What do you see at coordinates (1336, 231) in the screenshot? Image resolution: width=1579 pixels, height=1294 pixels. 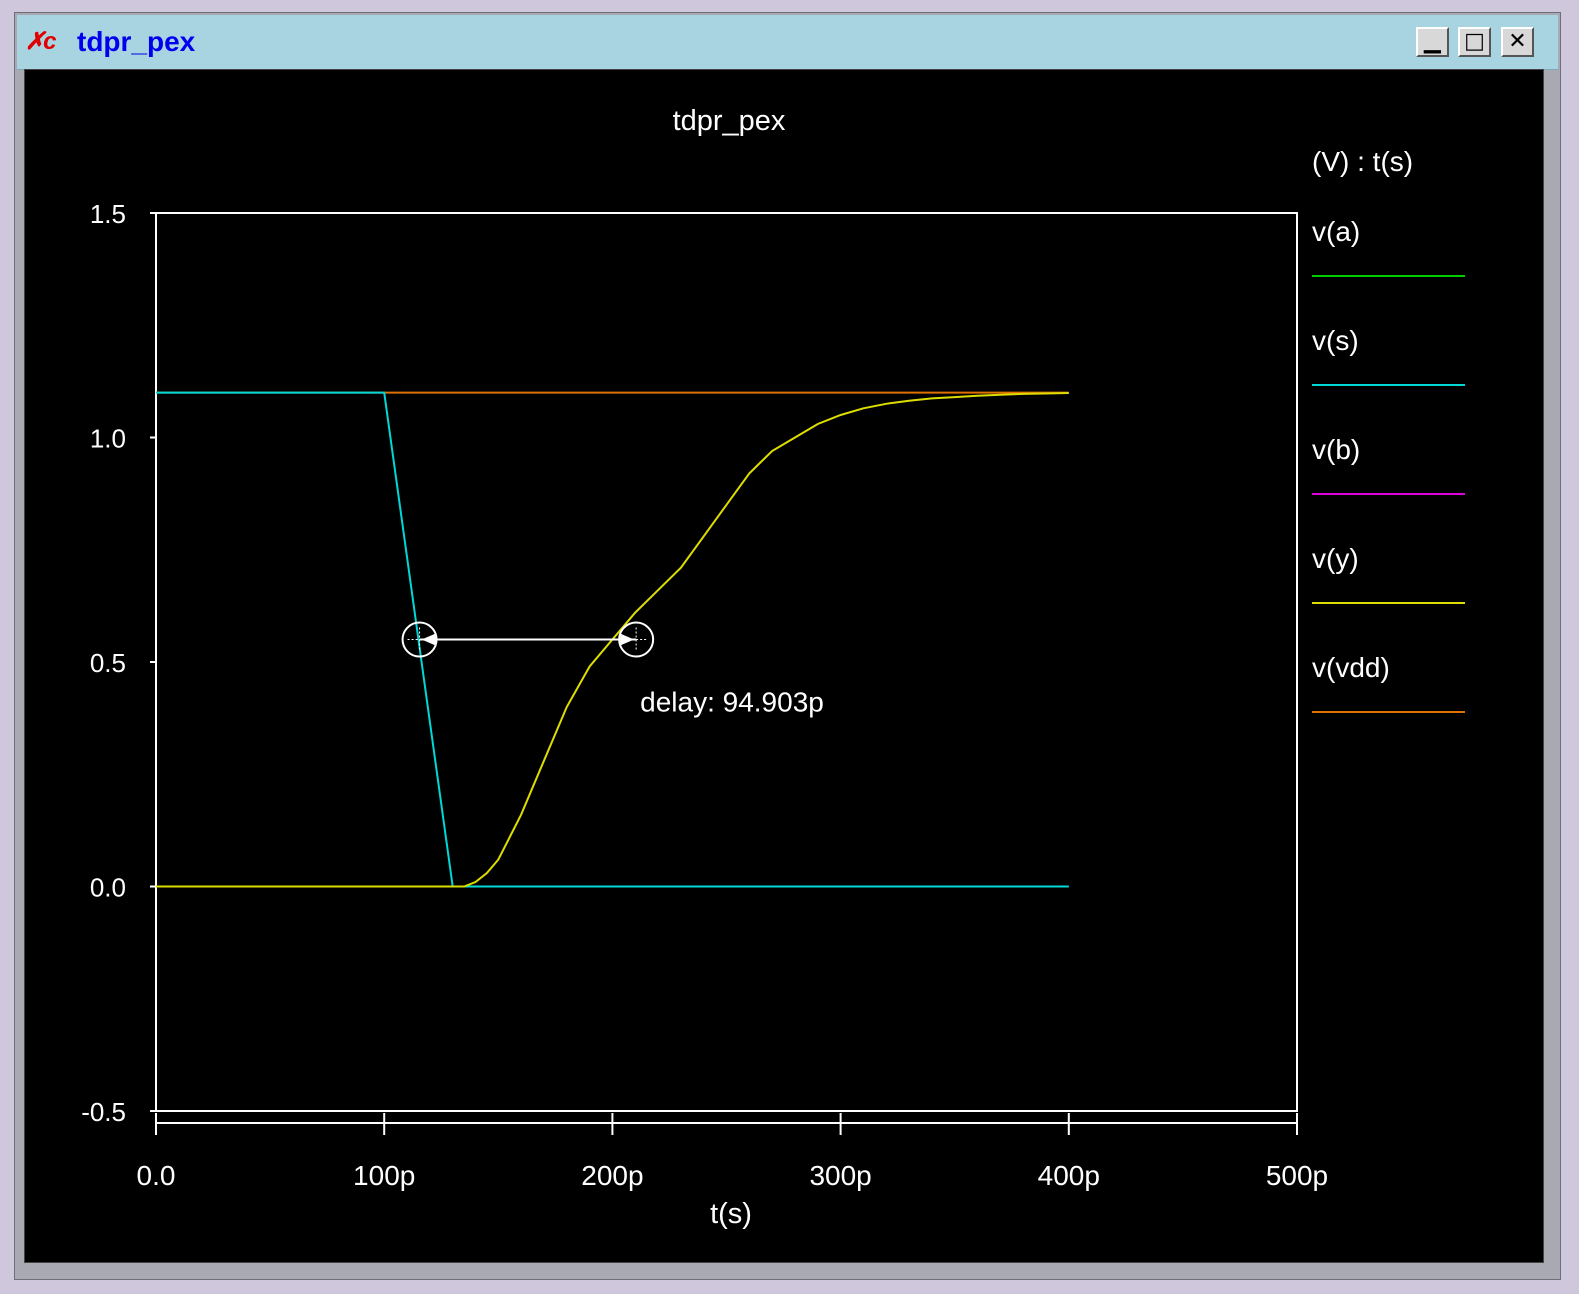 I see `legend-label: v(a)` at bounding box center [1336, 231].